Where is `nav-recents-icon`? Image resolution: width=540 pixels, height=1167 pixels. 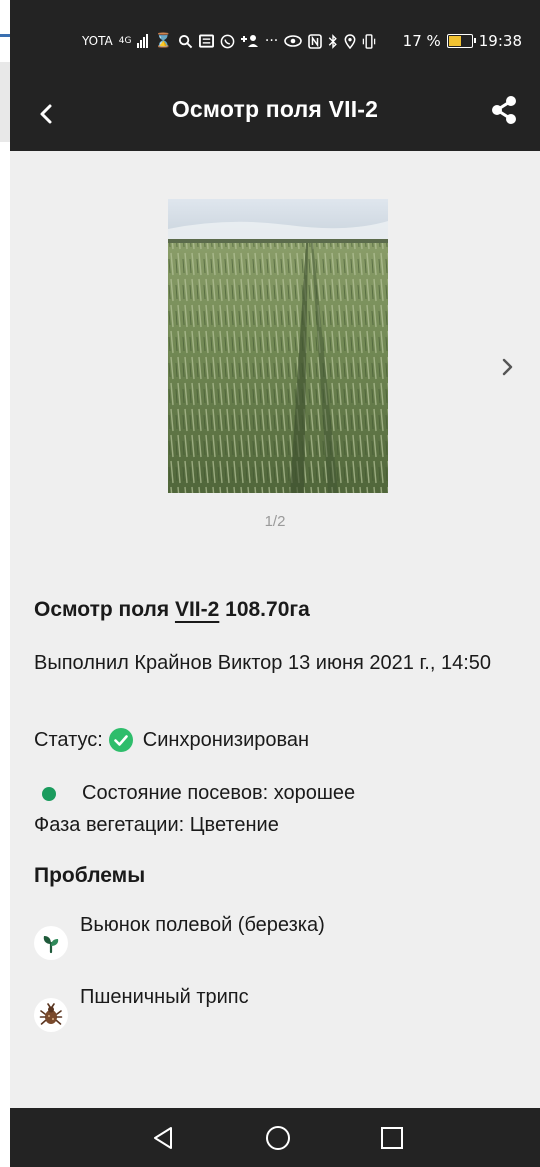 nav-recents-icon is located at coordinates (392, 1138).